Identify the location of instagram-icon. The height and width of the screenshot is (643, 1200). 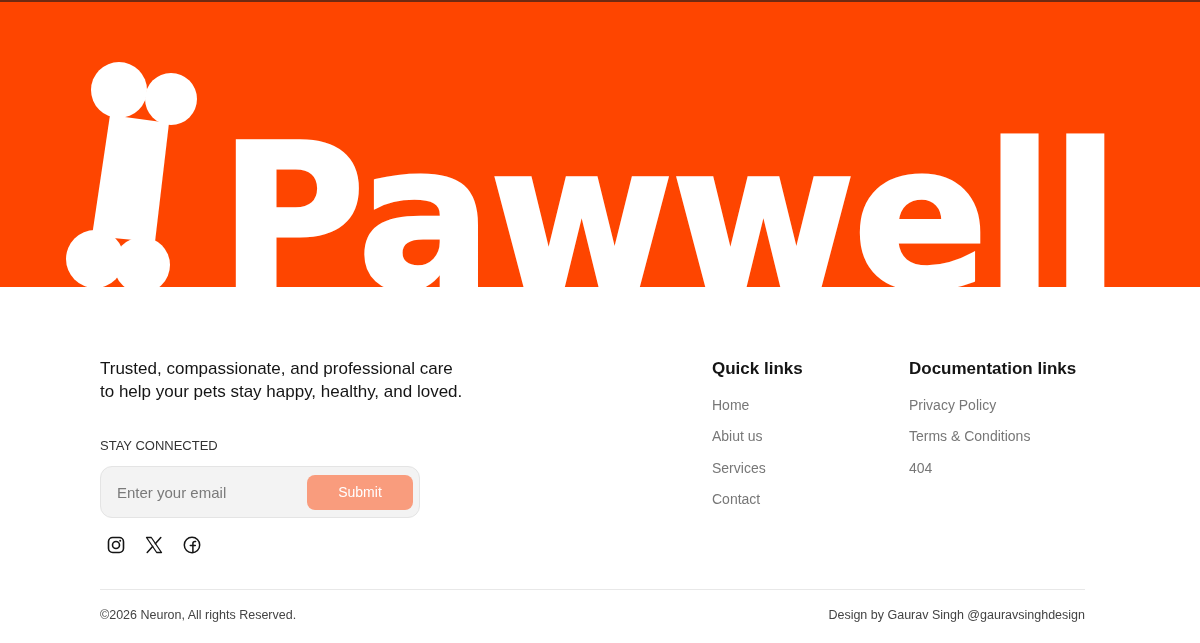
(116, 545).